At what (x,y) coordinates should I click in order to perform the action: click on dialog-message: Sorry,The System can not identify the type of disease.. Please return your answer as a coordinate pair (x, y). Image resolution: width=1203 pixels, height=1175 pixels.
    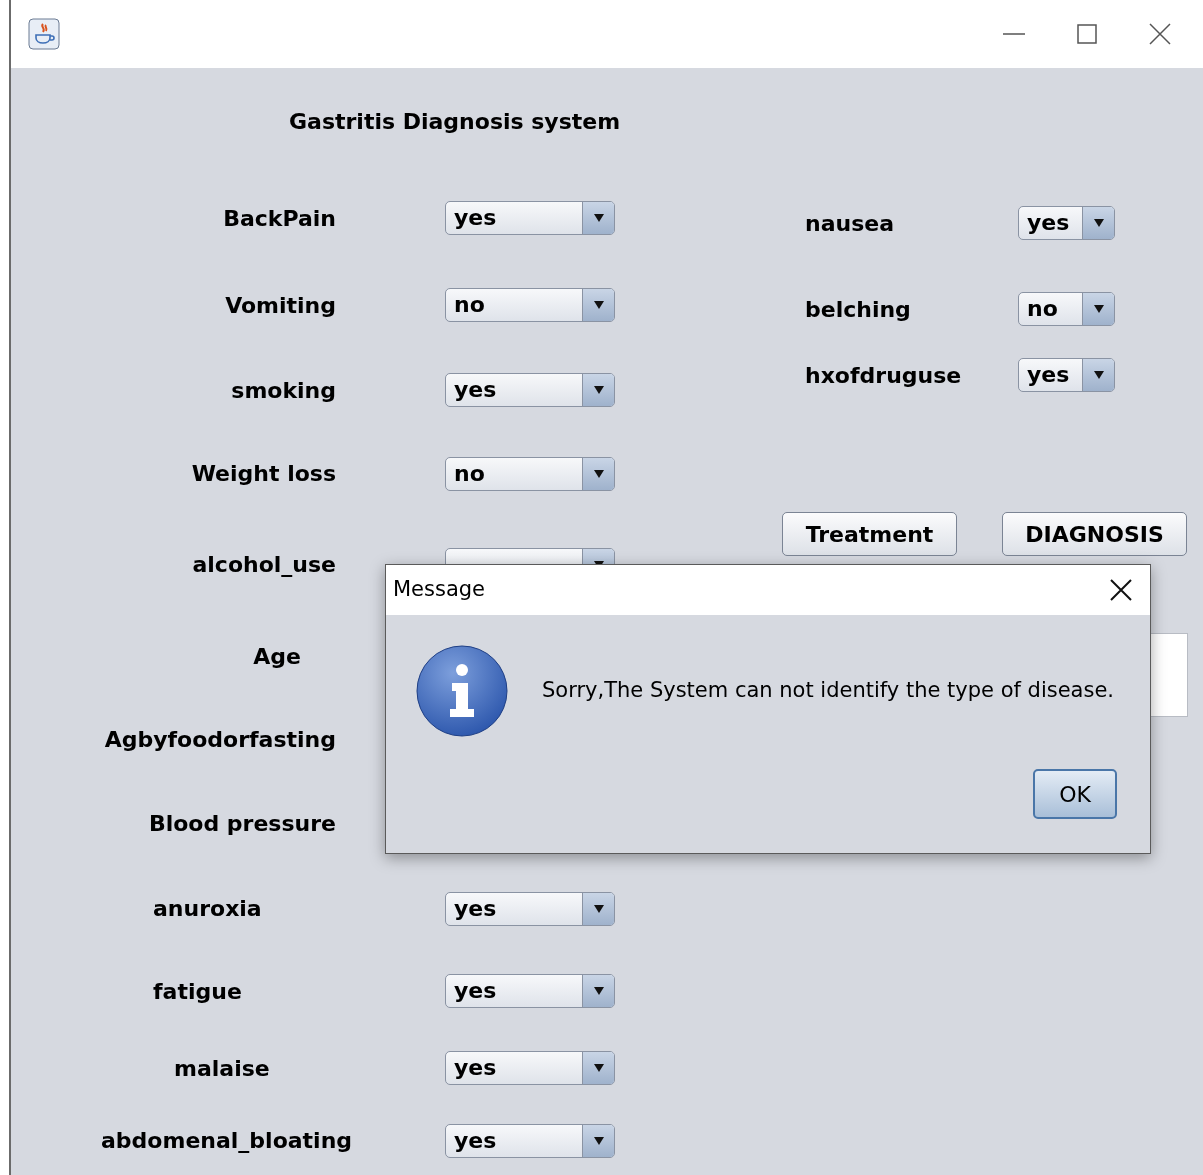
    Looking at the image, I should click on (828, 691).